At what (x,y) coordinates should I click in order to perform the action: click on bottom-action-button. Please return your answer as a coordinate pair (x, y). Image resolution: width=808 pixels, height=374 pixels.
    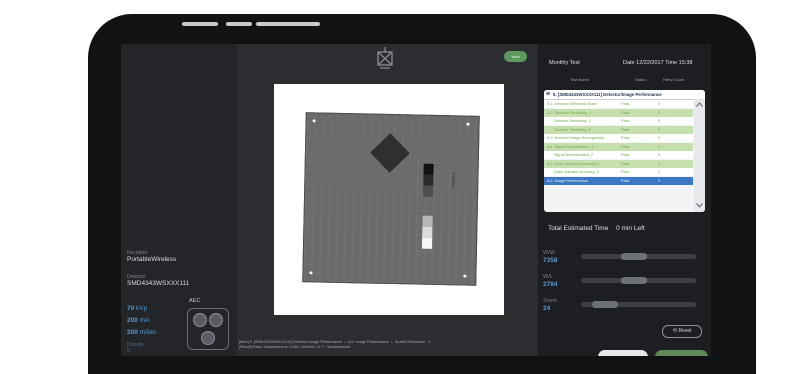
    Looking at the image, I should click on (623, 353).